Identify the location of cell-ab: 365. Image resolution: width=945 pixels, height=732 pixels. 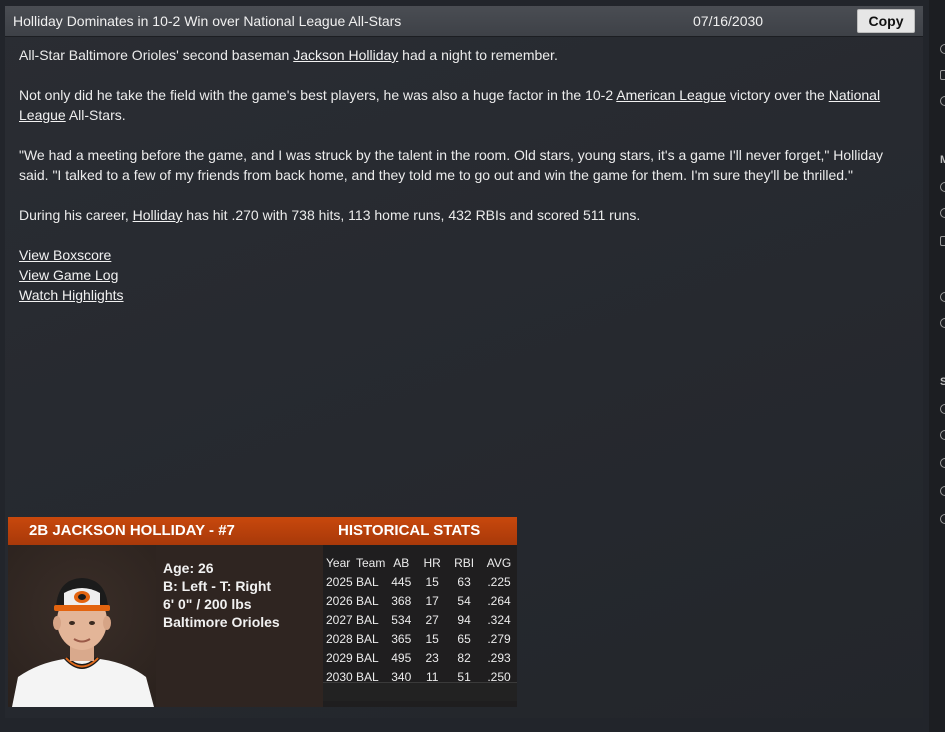
(401, 638).